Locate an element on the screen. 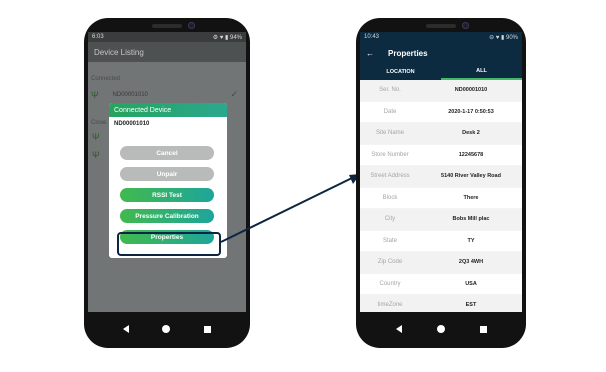  property-value: ND00001010 is located at coordinates (471, 90).